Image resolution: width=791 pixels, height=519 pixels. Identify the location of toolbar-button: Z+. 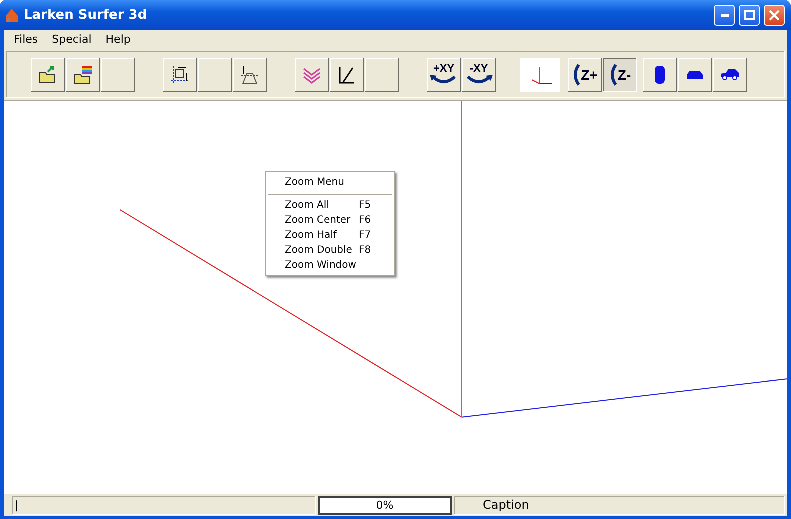
(585, 75).